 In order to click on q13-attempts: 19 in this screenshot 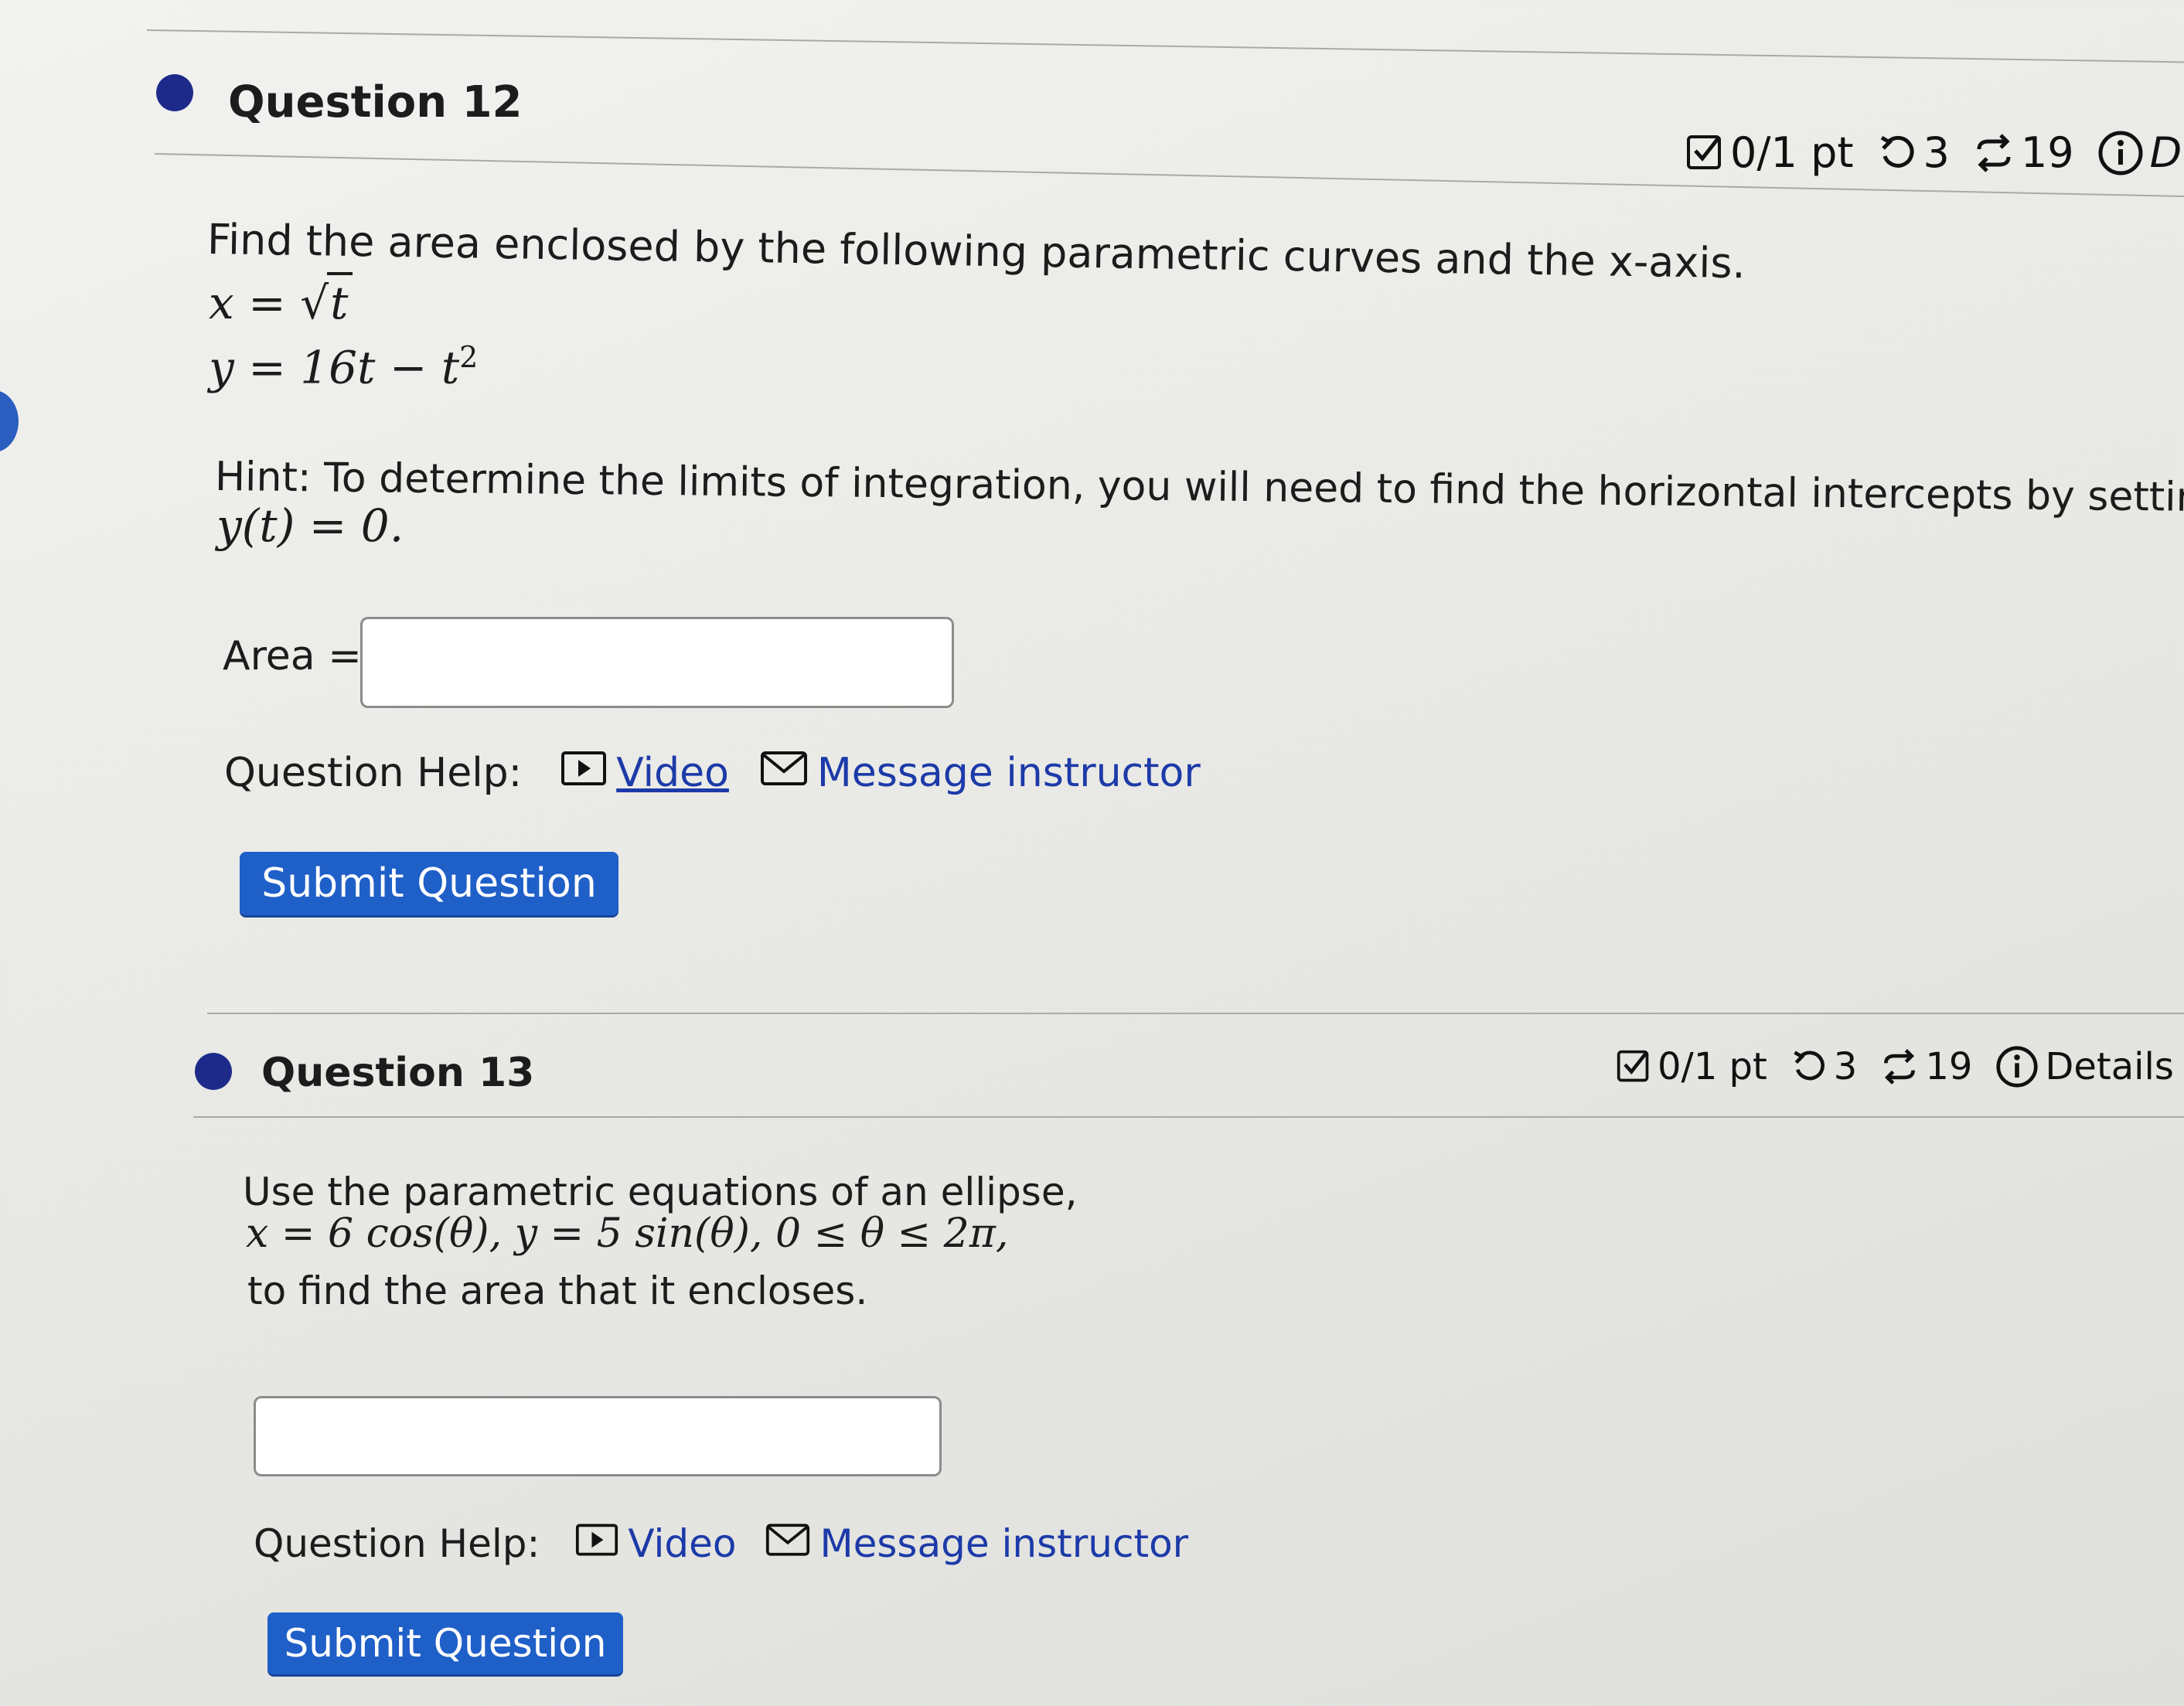, I will do `click(1949, 1066)`.